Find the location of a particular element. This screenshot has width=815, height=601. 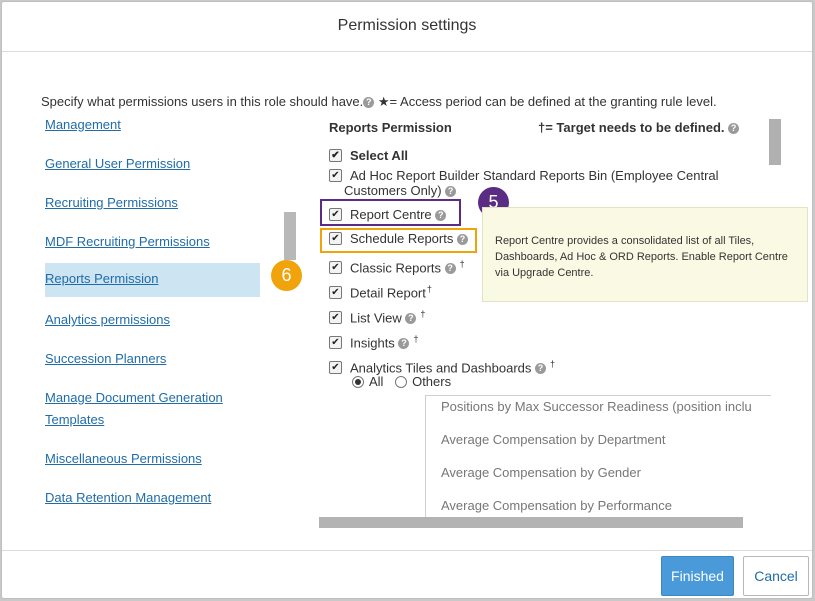

list-item: Average Compensation by Gender is located at coordinates (541, 472).